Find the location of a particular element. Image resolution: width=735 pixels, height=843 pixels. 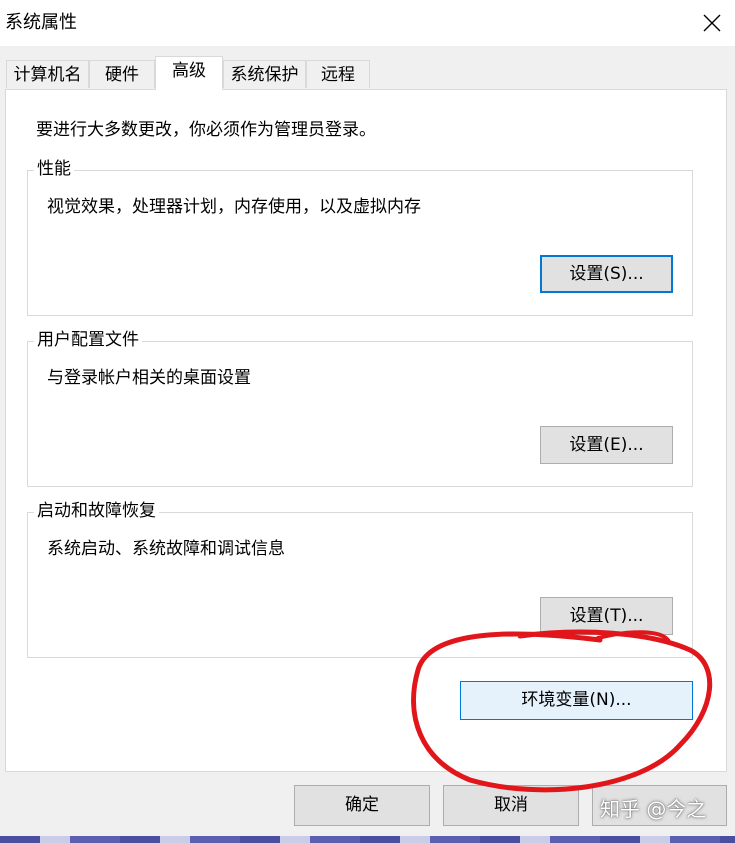

ok-button: 确定 is located at coordinates (362, 805).